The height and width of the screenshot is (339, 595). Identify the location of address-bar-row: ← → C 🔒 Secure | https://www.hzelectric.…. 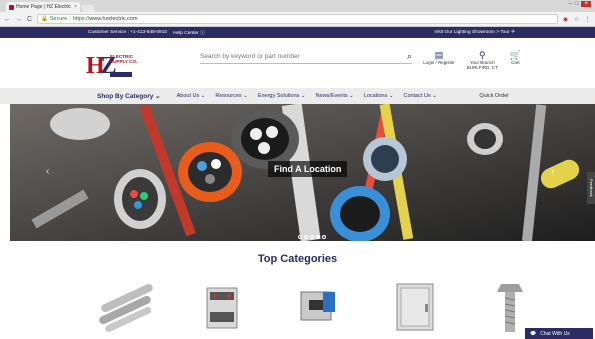
(297, 19).